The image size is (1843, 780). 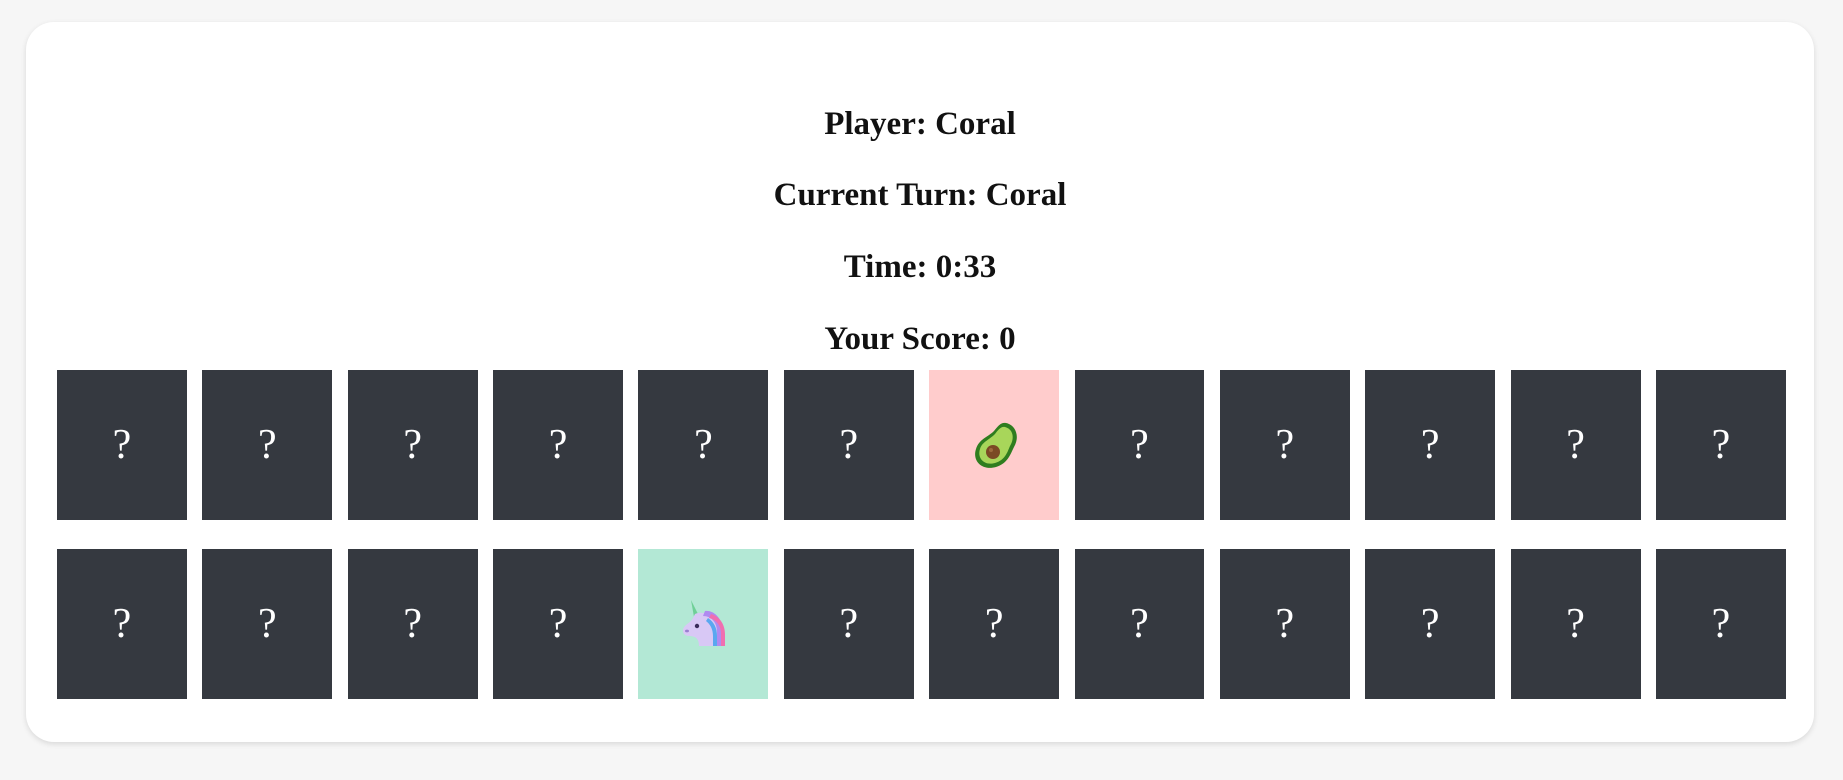 I want to click on avocado-icon, so click(x=996, y=445).